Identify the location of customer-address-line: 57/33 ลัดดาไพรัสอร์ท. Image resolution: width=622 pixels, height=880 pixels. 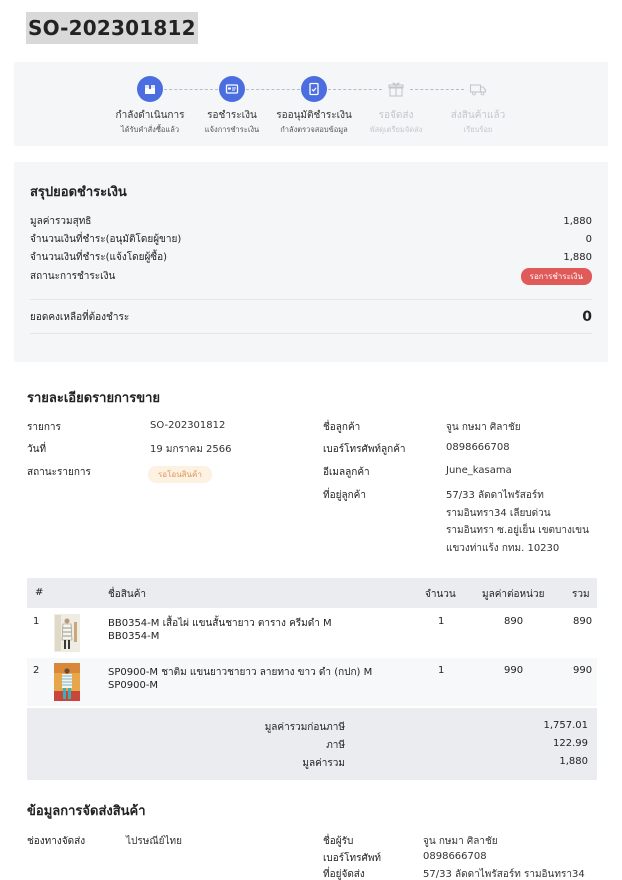
(495, 495).